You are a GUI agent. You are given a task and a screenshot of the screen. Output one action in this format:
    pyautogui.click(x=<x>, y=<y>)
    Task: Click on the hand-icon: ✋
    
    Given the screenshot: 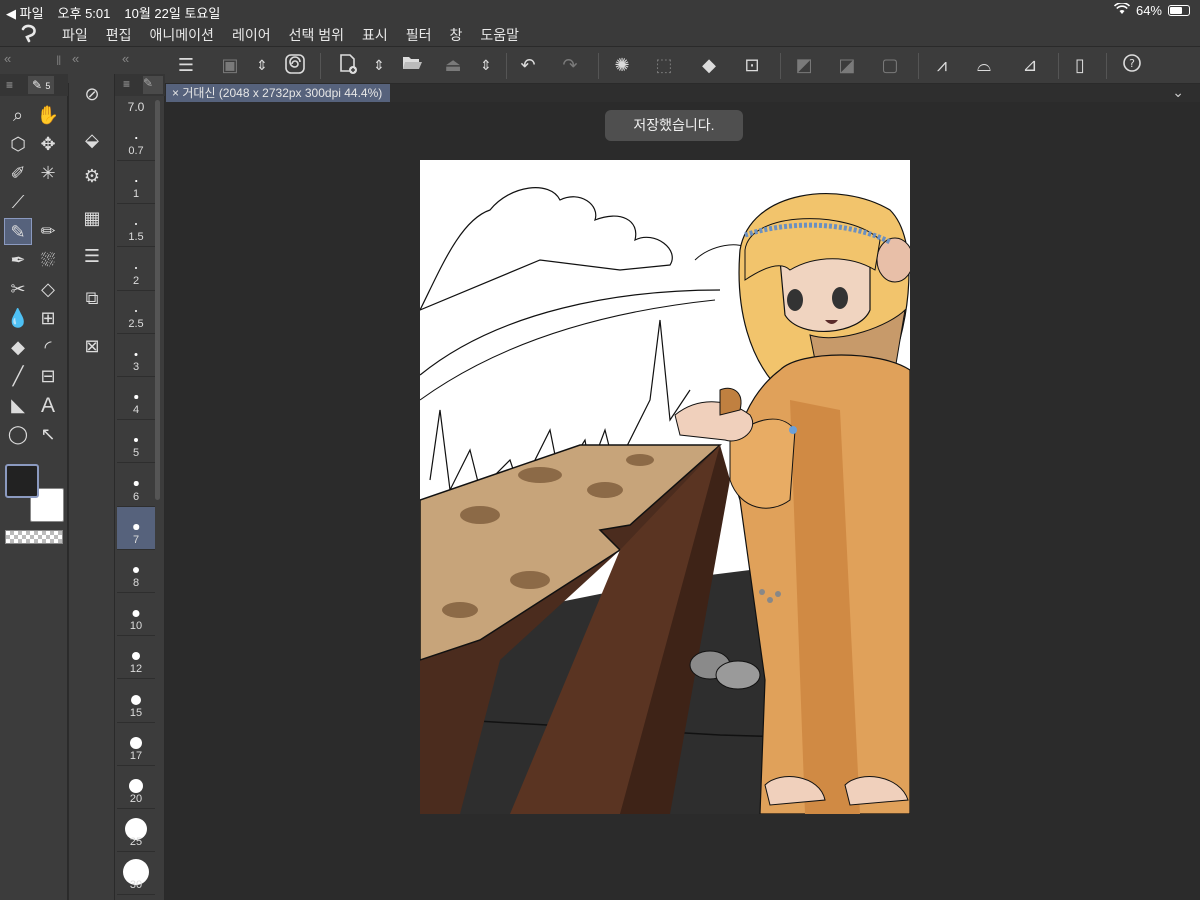 What is the action you would take?
    pyautogui.click(x=48, y=115)
    